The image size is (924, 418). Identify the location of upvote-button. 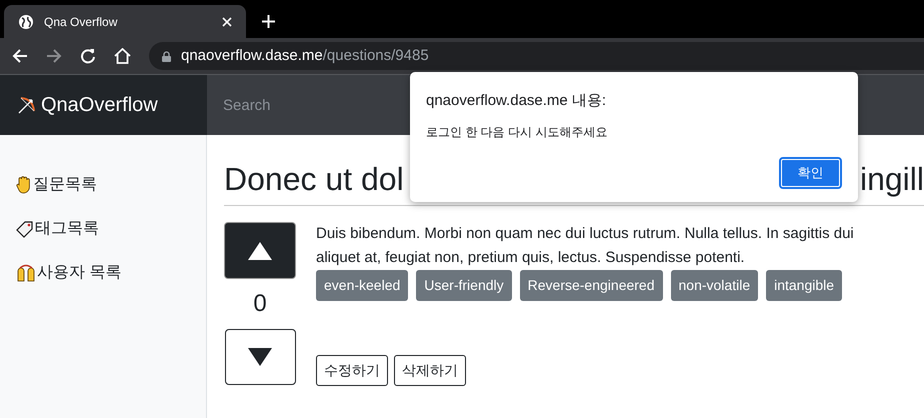
(260, 250).